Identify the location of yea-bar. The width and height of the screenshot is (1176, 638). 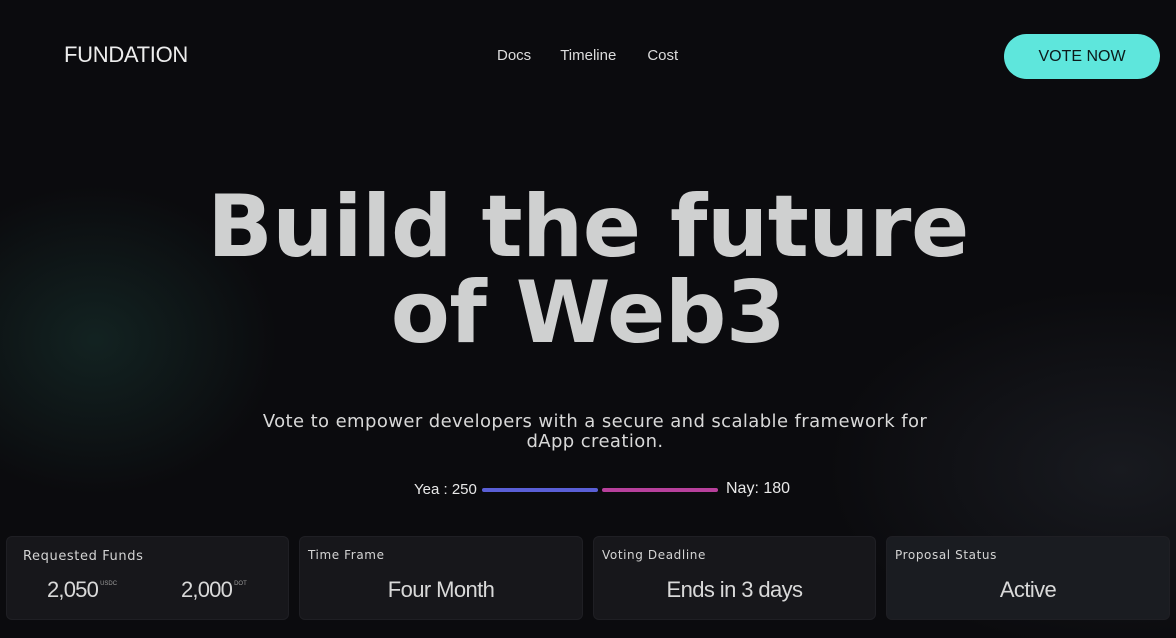
(540, 490).